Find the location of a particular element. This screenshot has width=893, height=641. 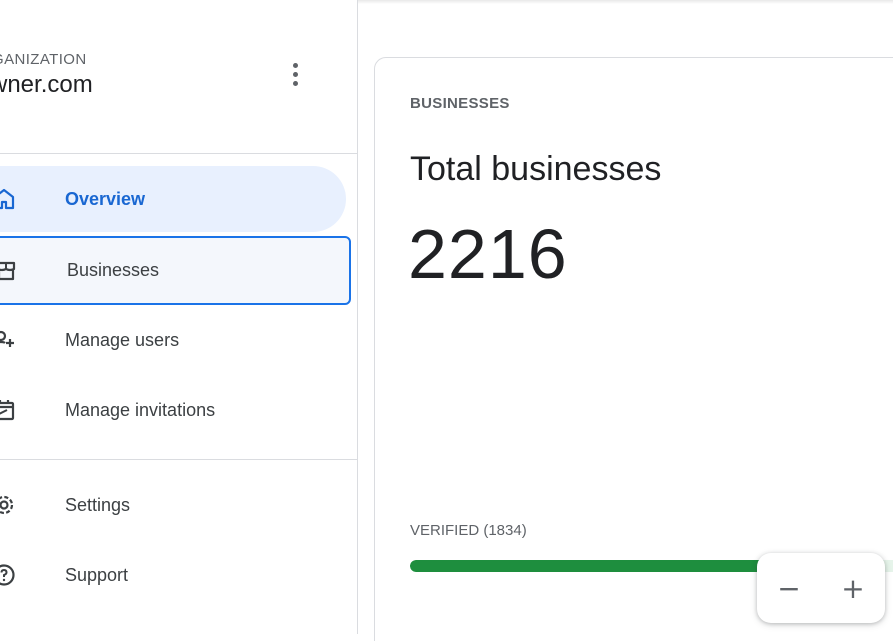

sidebar-item-businesses: Businesses is located at coordinates (175, 270).